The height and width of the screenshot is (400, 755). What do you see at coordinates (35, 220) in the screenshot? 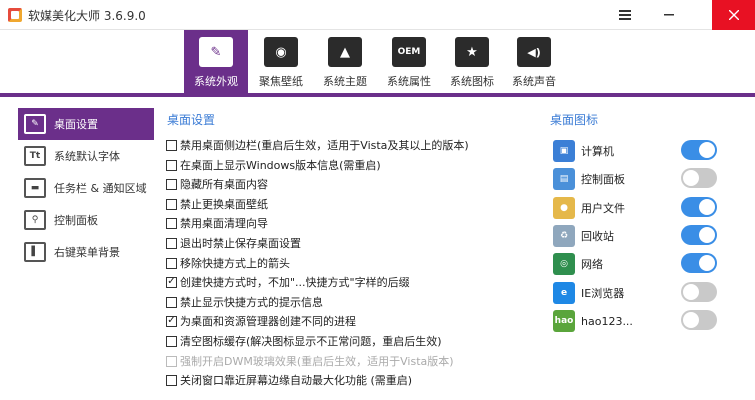
I see `search-panel-icon: ⚲` at bounding box center [35, 220].